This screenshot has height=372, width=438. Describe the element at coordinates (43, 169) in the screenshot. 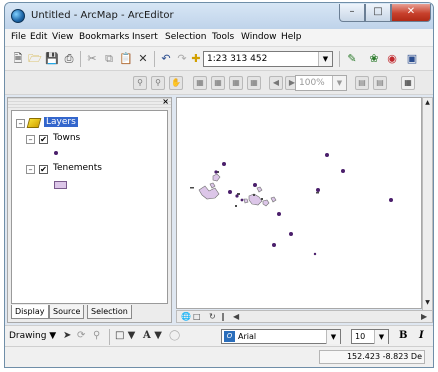

I see `tenements-visibility-checkbox: ✔` at that location.